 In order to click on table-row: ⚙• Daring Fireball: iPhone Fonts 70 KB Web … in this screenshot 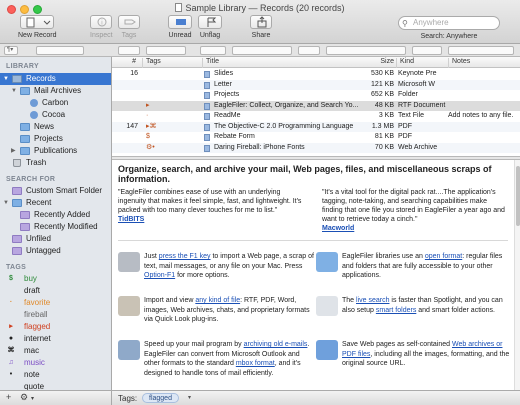, I will do `click(316, 147)`.